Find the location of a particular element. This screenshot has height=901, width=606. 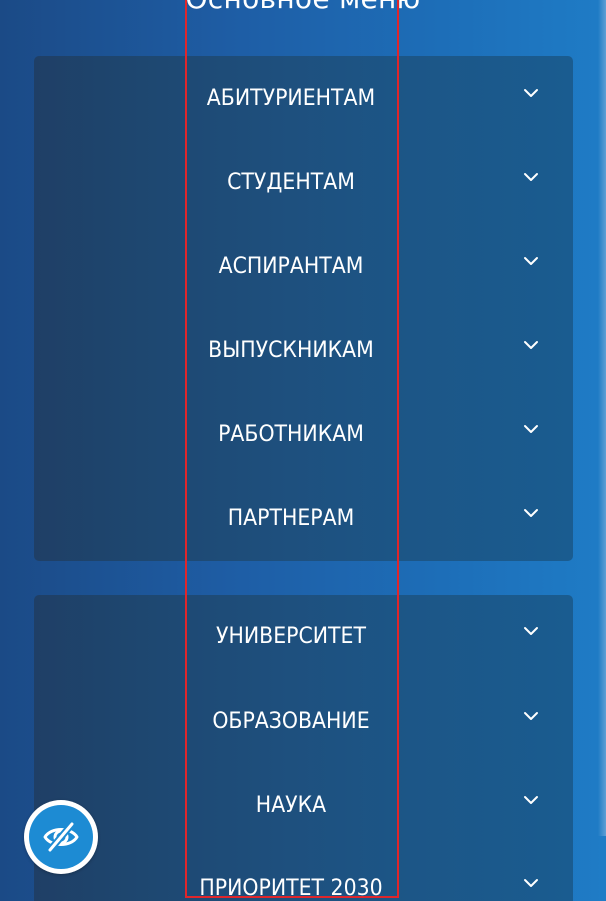

menu-item-label: ВЫПУСКНИКАМ is located at coordinates (291, 350).